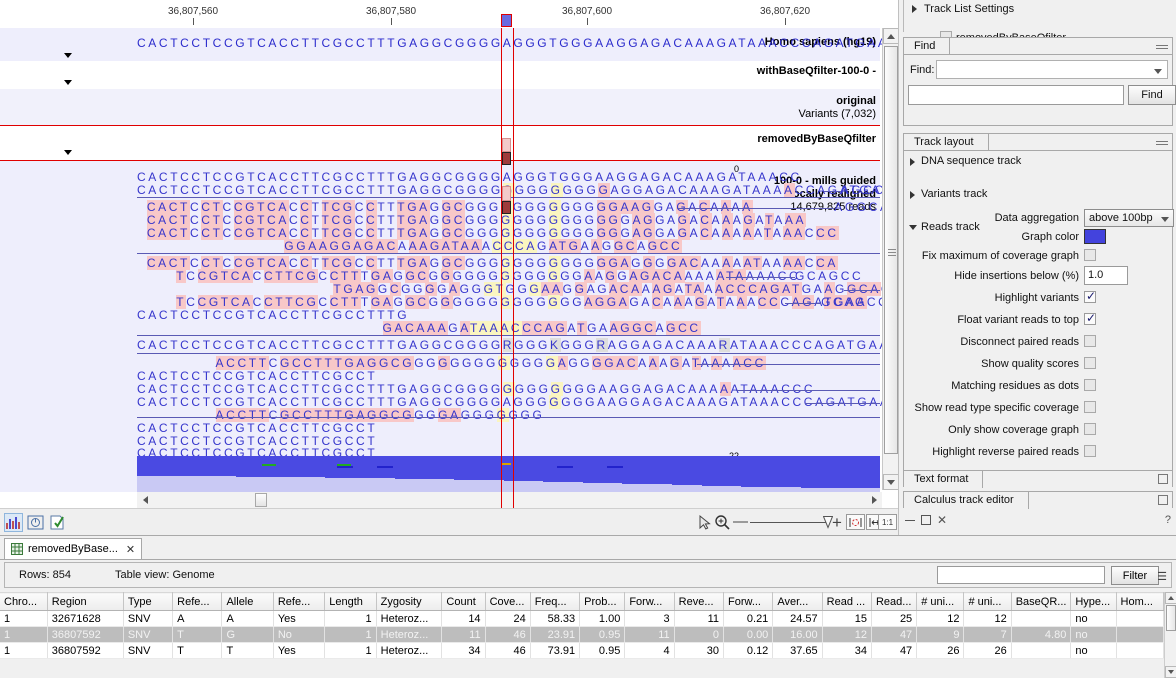 This screenshot has height=678, width=1176. What do you see at coordinates (1038, 142) in the screenshot?
I see `track-layout-section-header: Track layout` at bounding box center [1038, 142].